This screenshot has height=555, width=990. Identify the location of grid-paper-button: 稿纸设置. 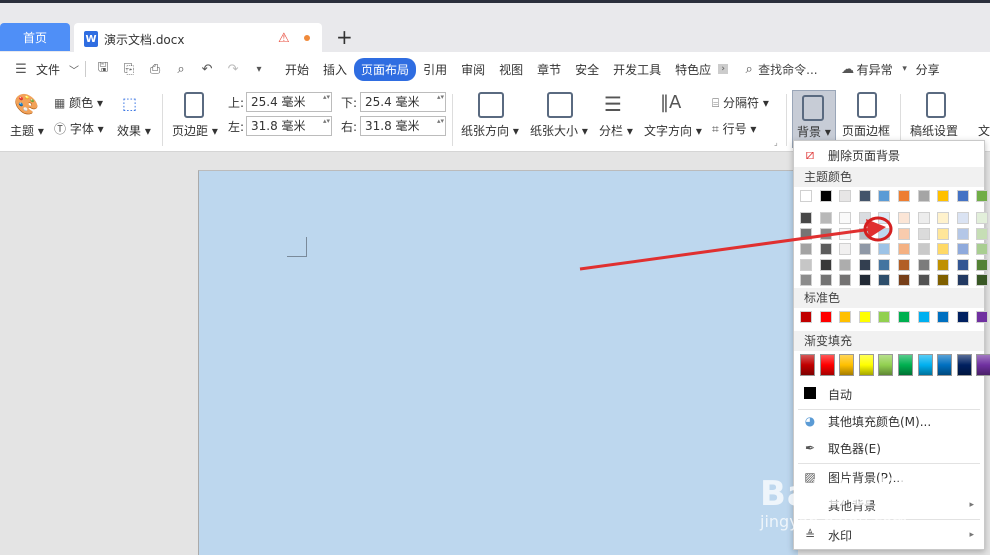
(934, 130).